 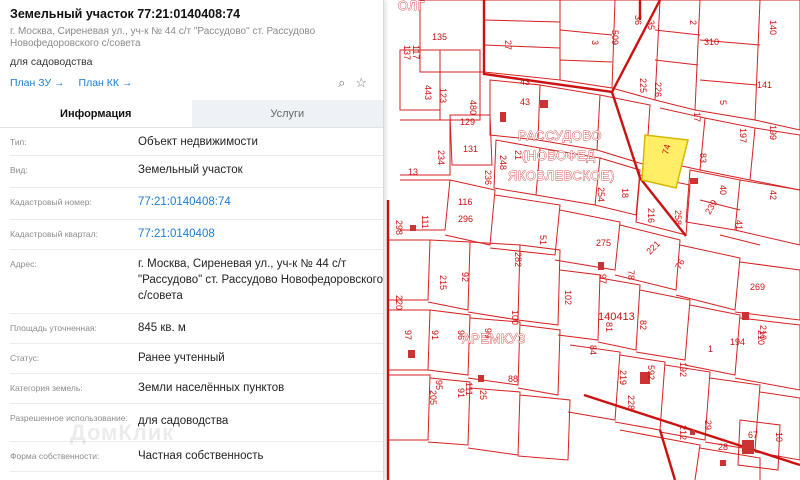 I want to click on plot-number-label: 194, so click(x=737, y=342).